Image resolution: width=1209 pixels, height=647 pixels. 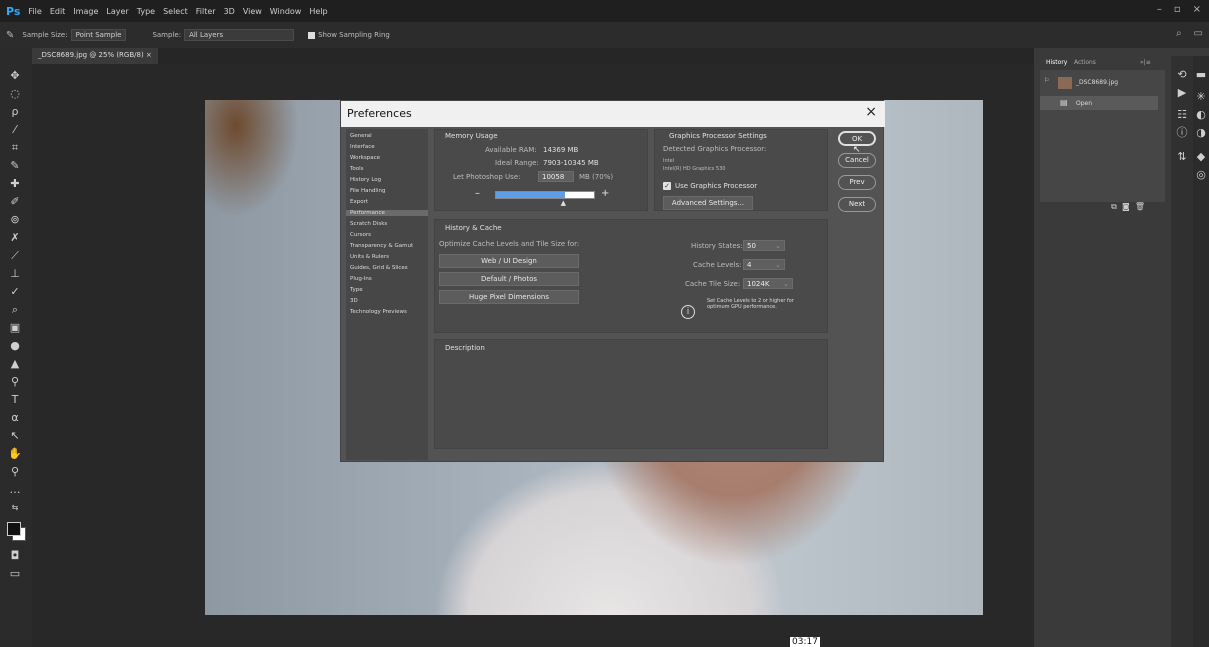 What do you see at coordinates (477, 193) in the screenshot?
I see `decrease-memory-icon: –` at bounding box center [477, 193].